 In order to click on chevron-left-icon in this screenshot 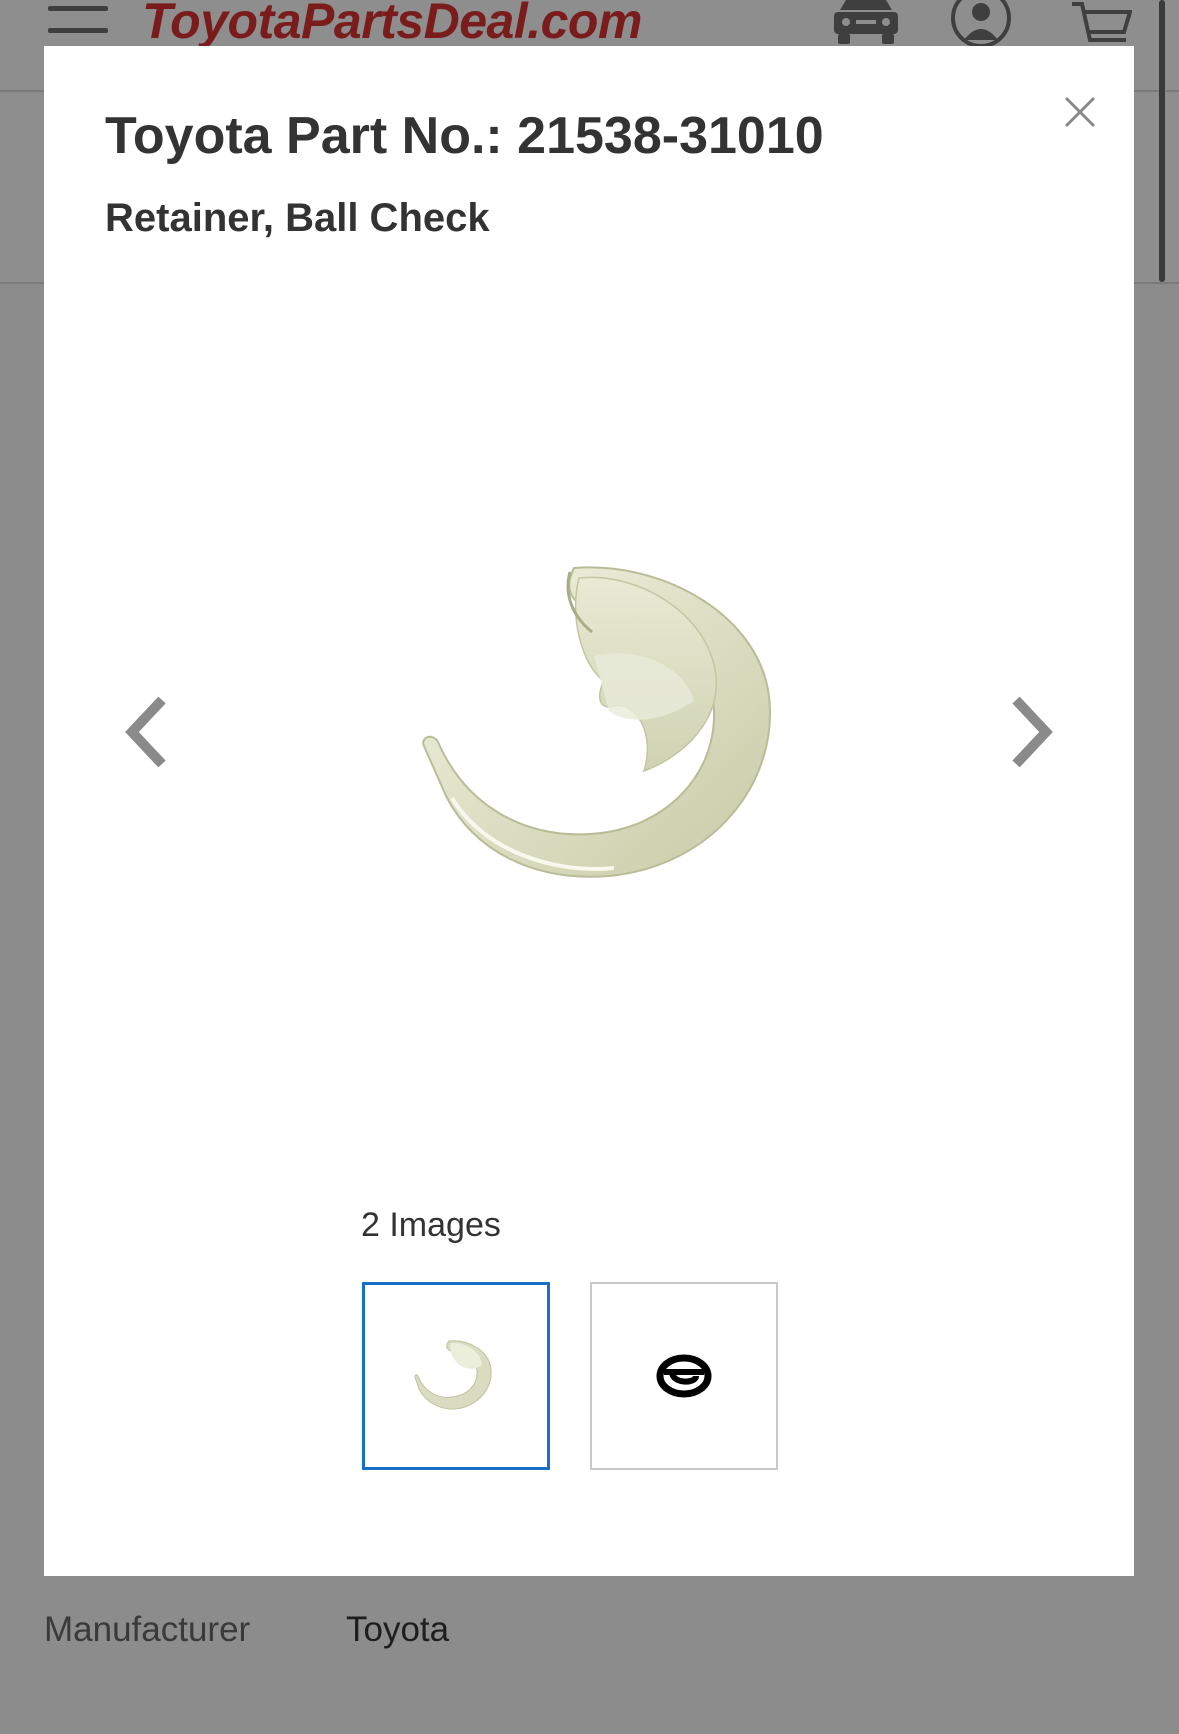, I will do `click(149, 732)`.